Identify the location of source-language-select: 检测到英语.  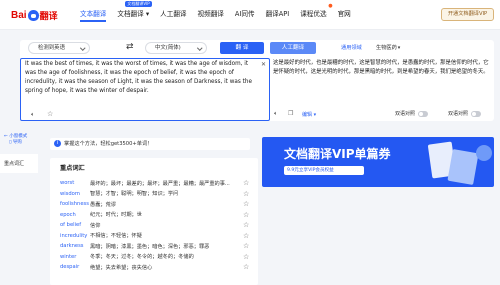
(59, 48).